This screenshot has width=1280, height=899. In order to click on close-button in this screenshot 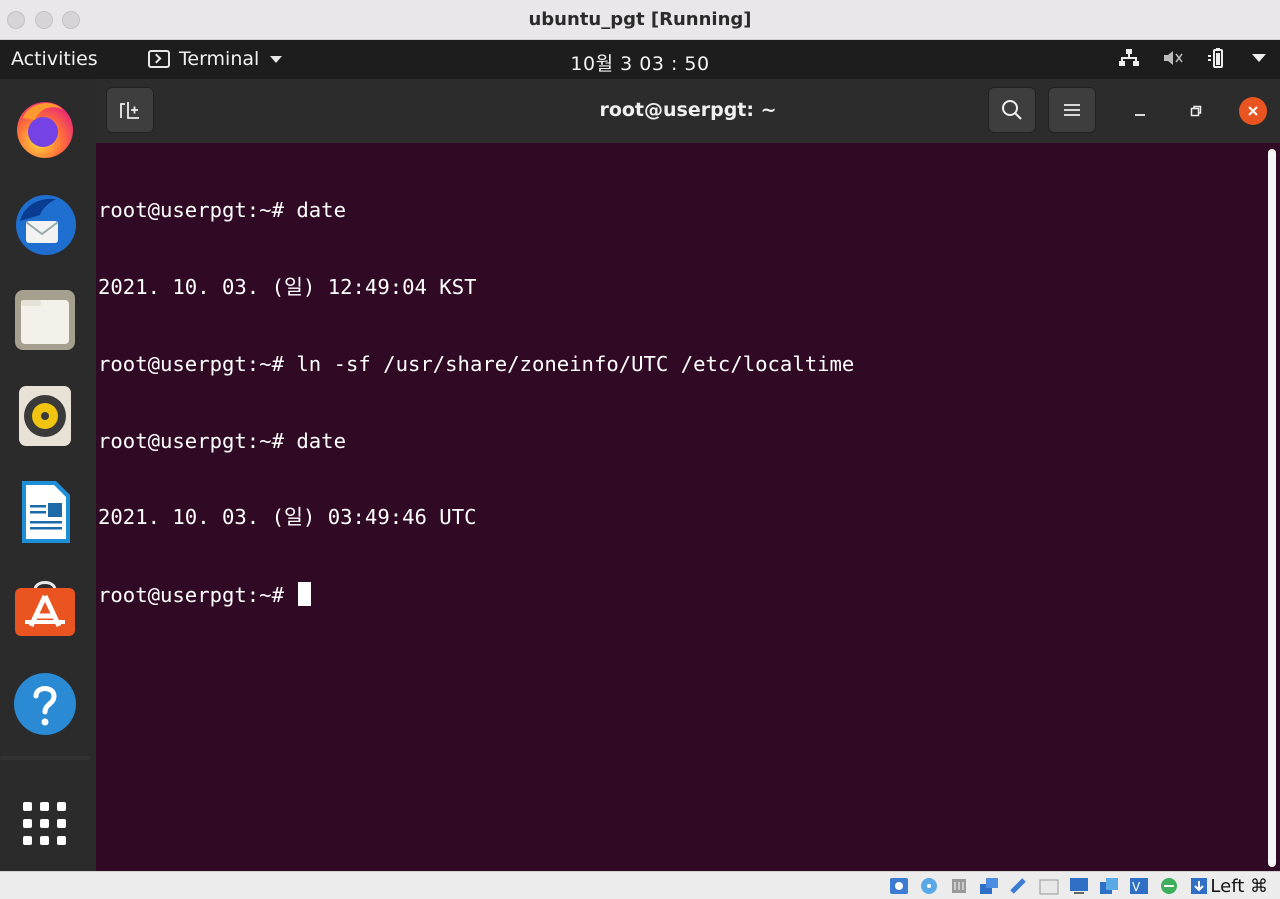, I will do `click(1253, 111)`.